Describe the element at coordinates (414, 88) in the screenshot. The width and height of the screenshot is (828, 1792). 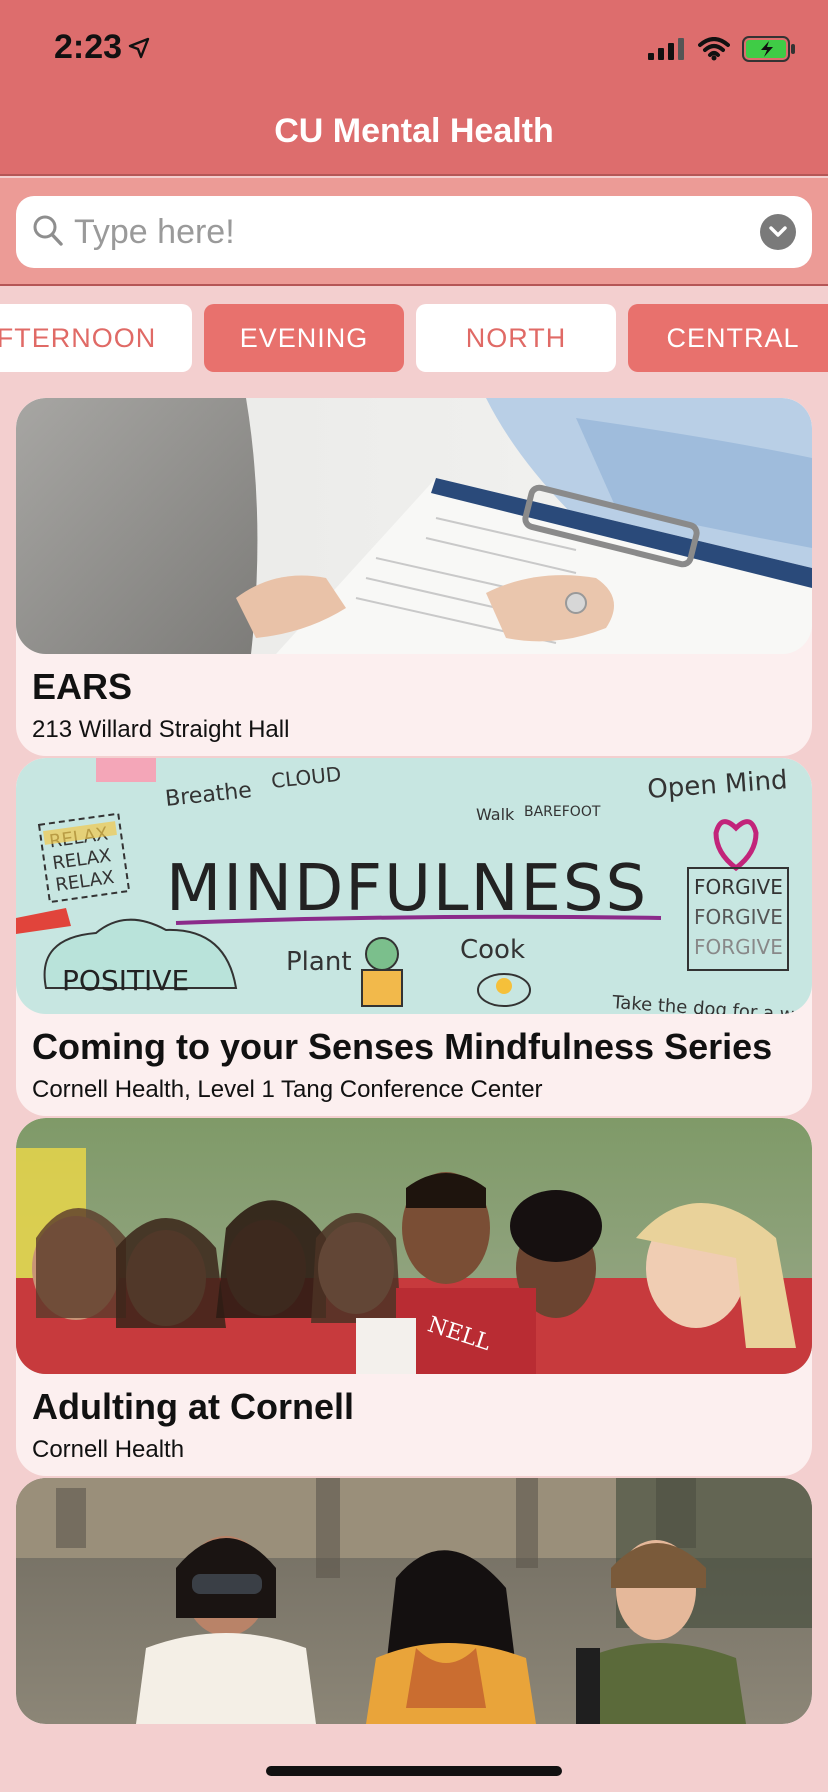
I see `app-header: 2:23 CU Mental Health` at that location.